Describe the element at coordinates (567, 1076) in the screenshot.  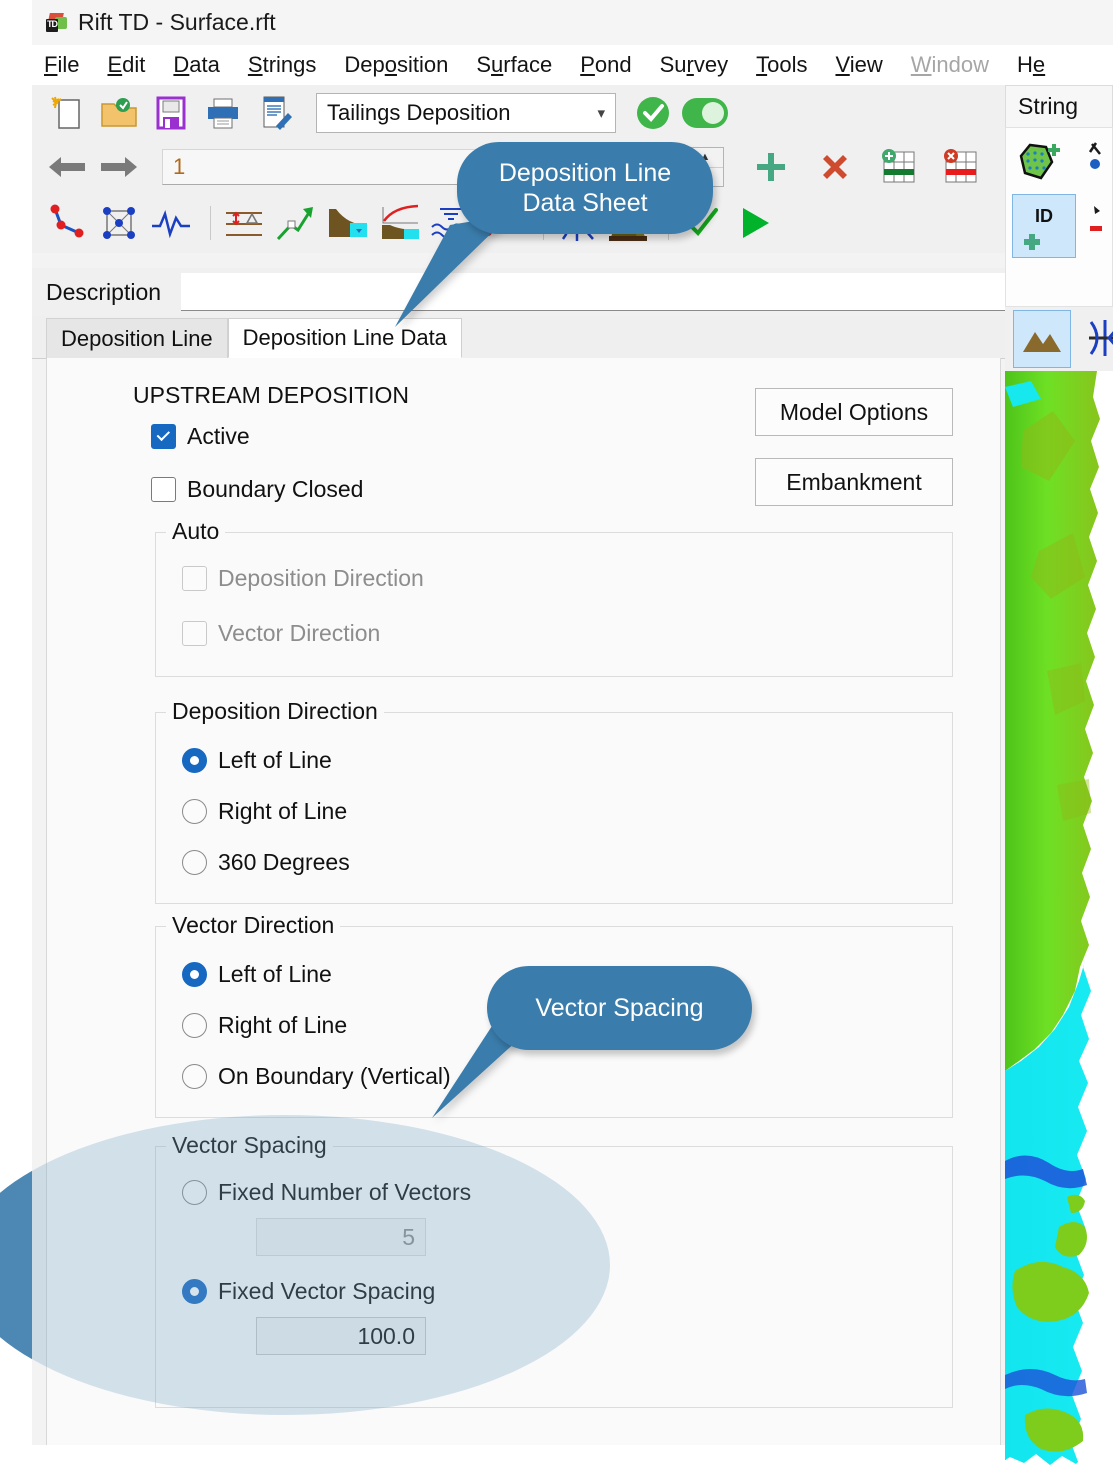
I see `radio-row-vec-on-boundary: On Boundary (Vertical)` at that location.